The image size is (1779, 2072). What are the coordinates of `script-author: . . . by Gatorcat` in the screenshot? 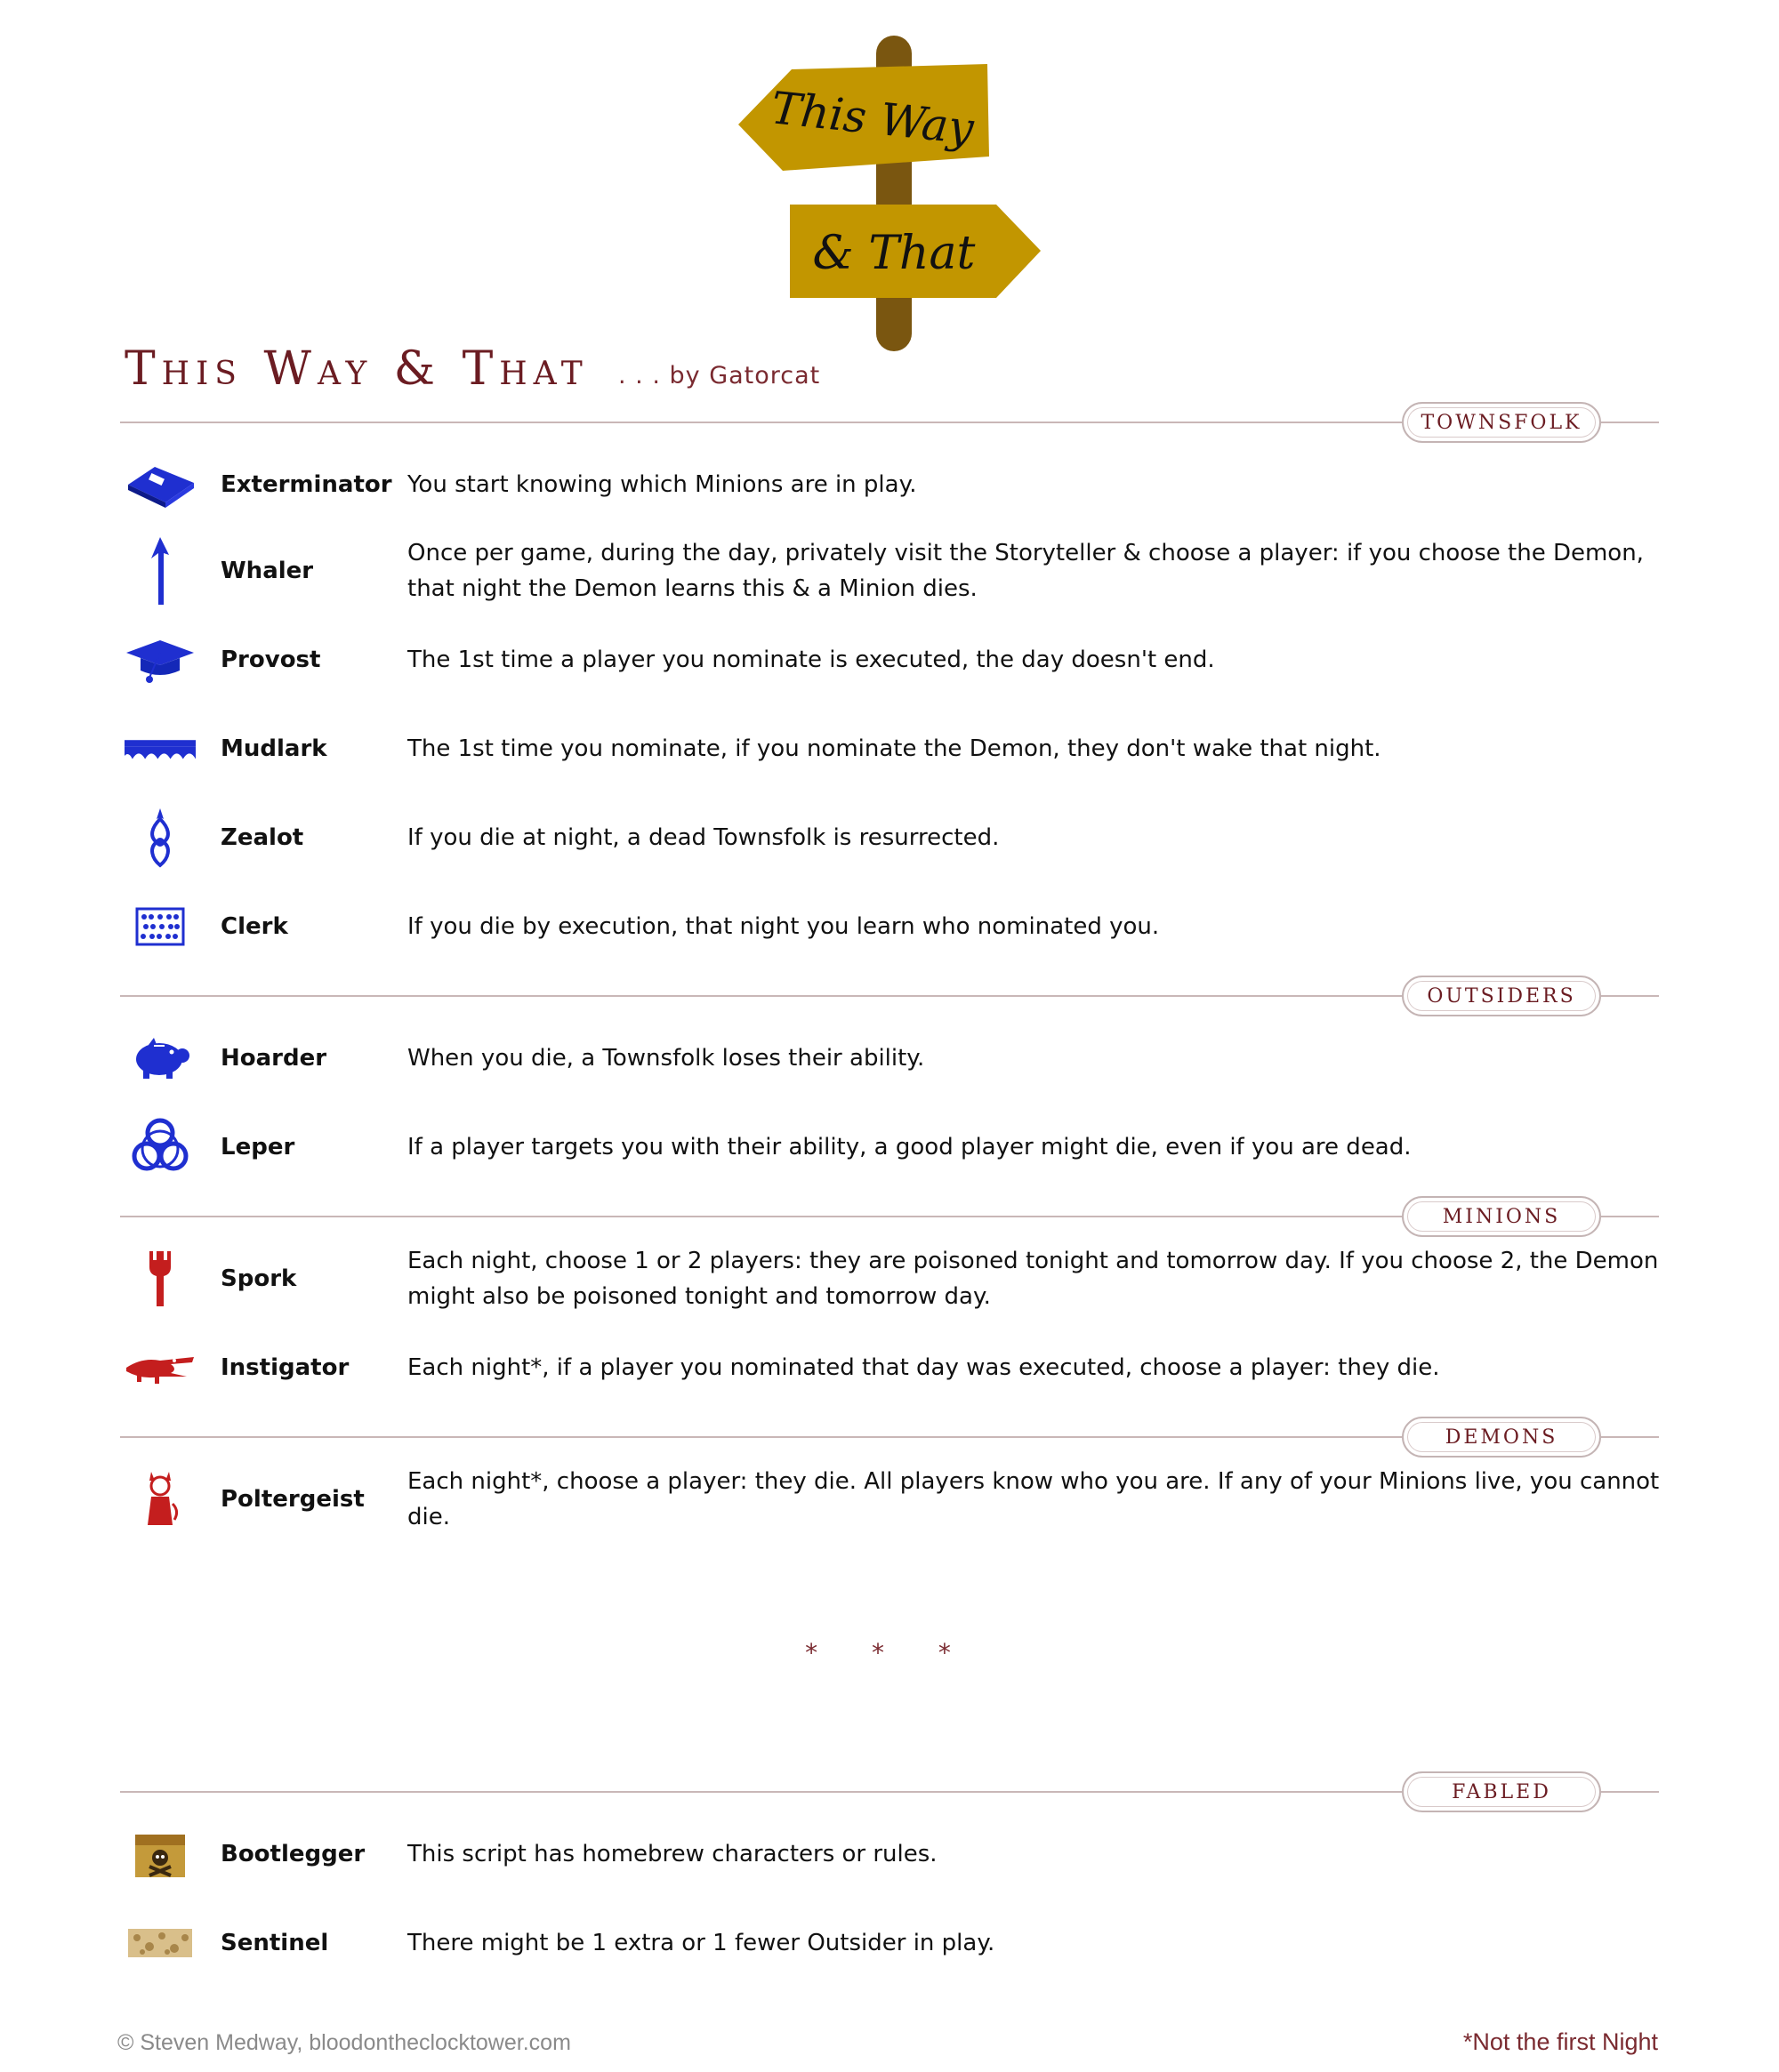 It's located at (719, 376).